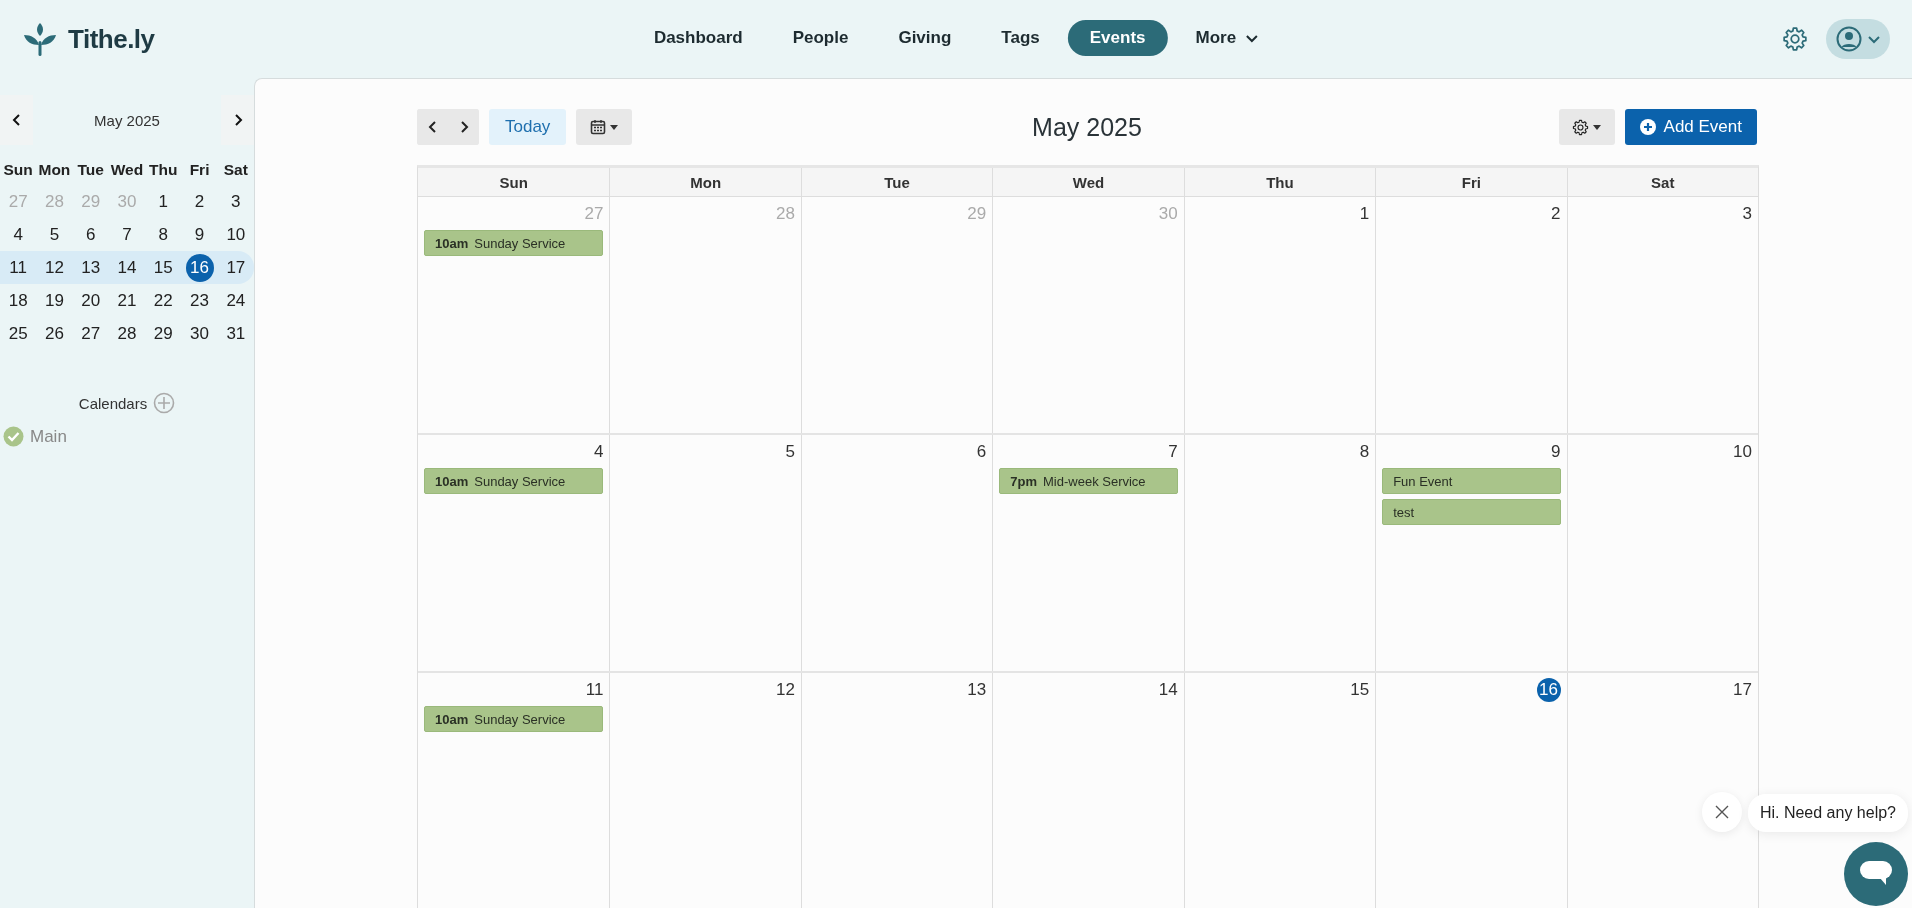  I want to click on check-circle-icon, so click(13, 436).